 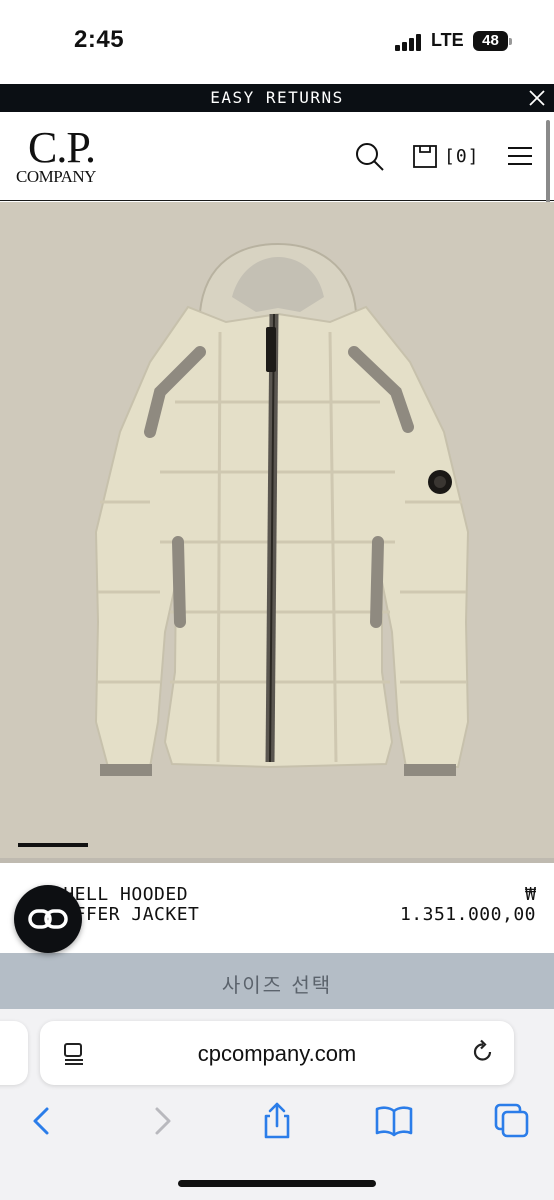 What do you see at coordinates (42, 1121) in the screenshot?
I see `back-icon` at bounding box center [42, 1121].